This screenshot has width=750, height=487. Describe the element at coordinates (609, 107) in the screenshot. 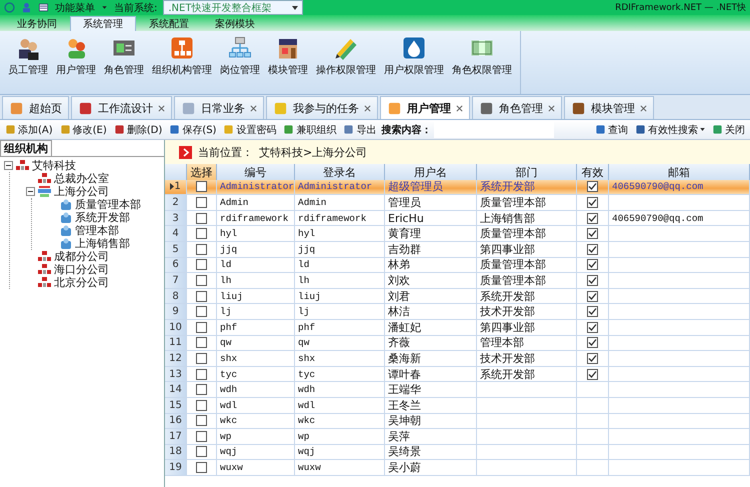

I see `document-tab: 模块管理` at that location.